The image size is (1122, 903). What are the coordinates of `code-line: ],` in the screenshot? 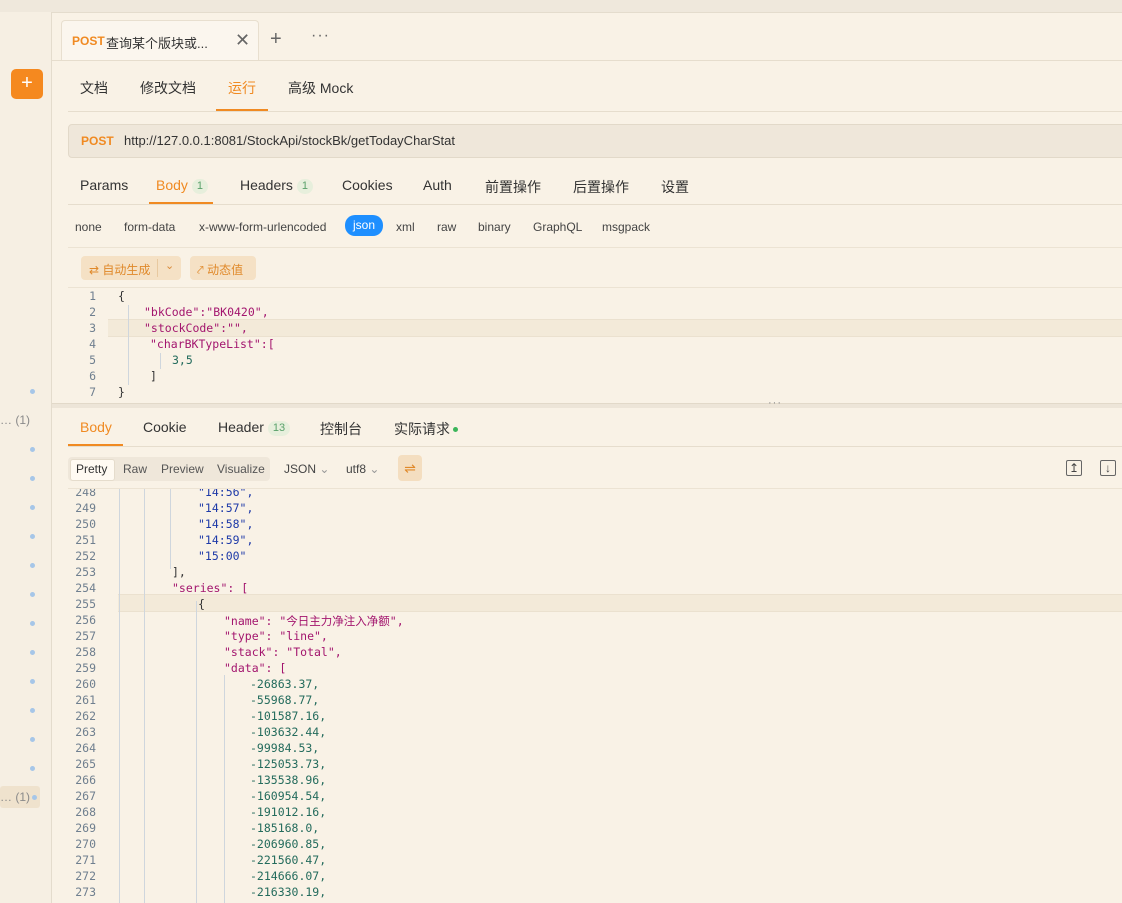 It's located at (179, 572).